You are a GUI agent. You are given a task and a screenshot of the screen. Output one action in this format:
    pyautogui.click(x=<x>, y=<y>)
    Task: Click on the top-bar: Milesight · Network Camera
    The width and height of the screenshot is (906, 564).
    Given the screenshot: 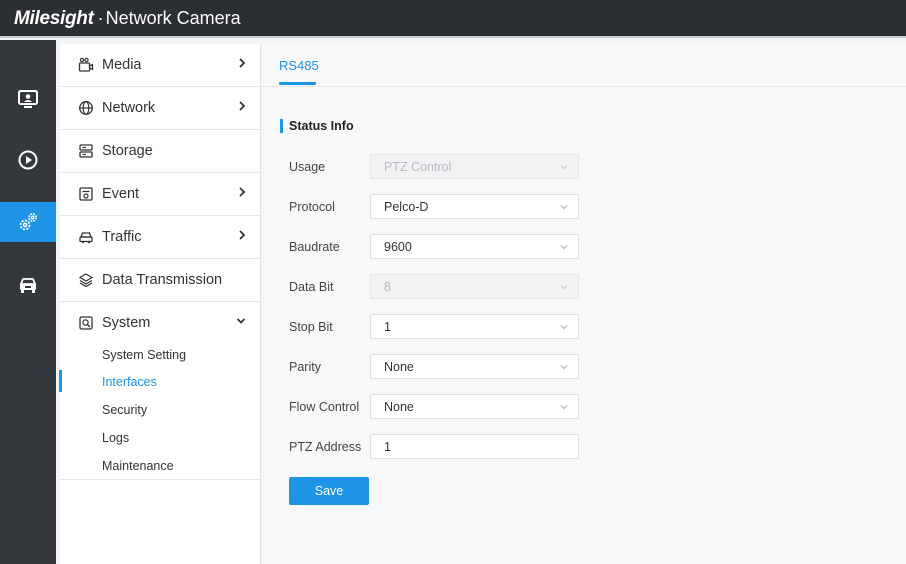 What is the action you would take?
    pyautogui.click(x=453, y=19)
    